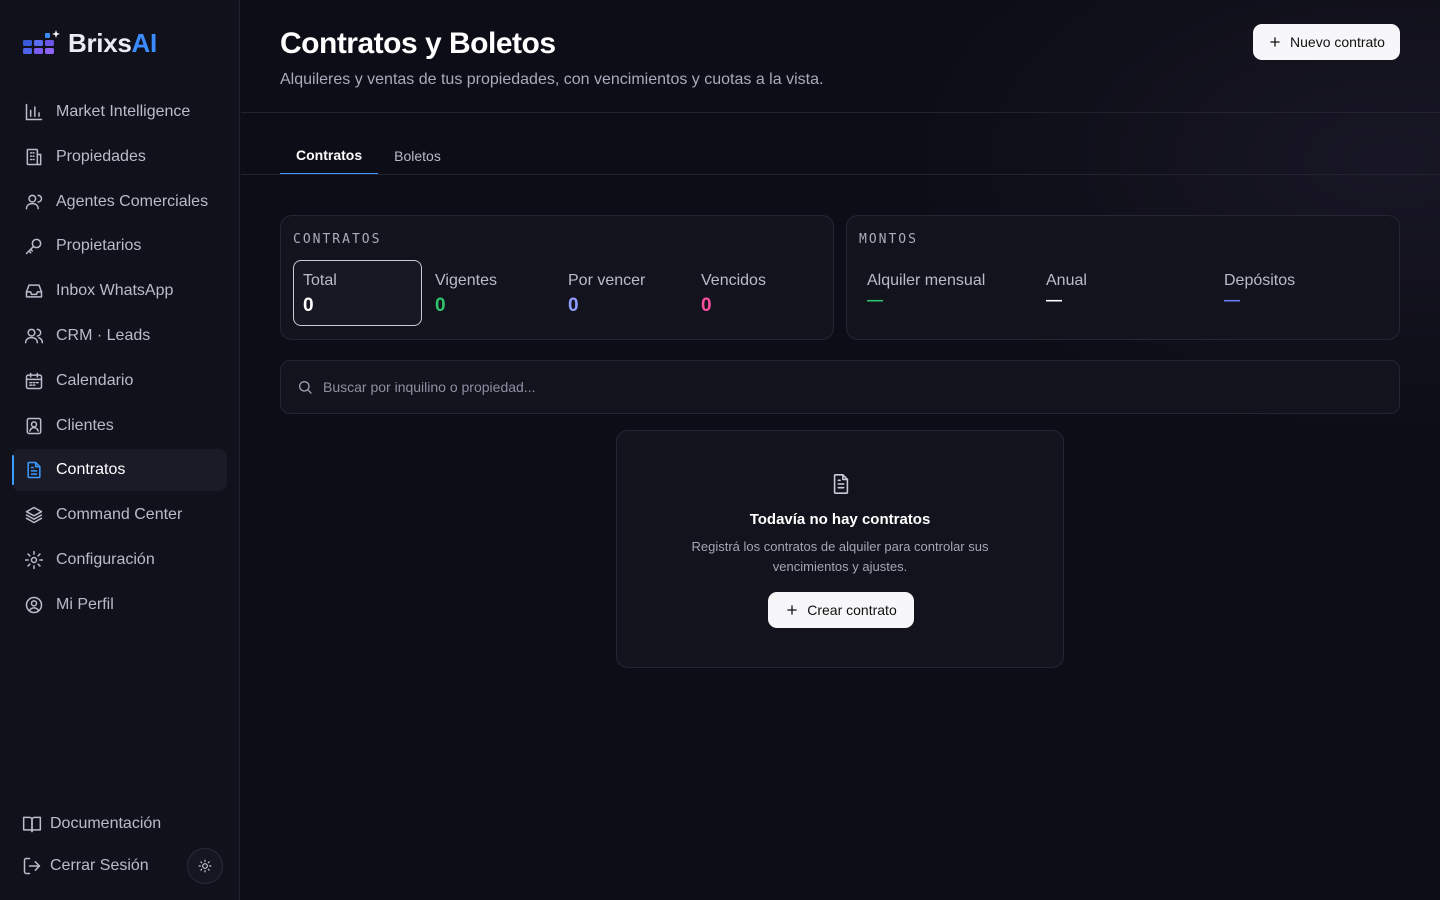 The width and height of the screenshot is (1440, 900). Describe the element at coordinates (34, 112) in the screenshot. I see `bar-chart-icon` at that location.